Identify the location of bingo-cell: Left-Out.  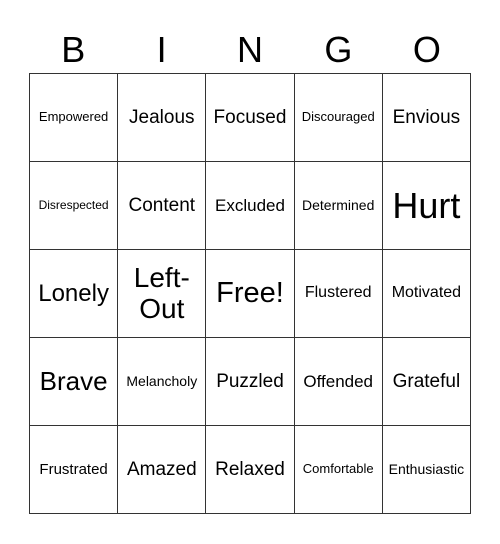
(162, 294).